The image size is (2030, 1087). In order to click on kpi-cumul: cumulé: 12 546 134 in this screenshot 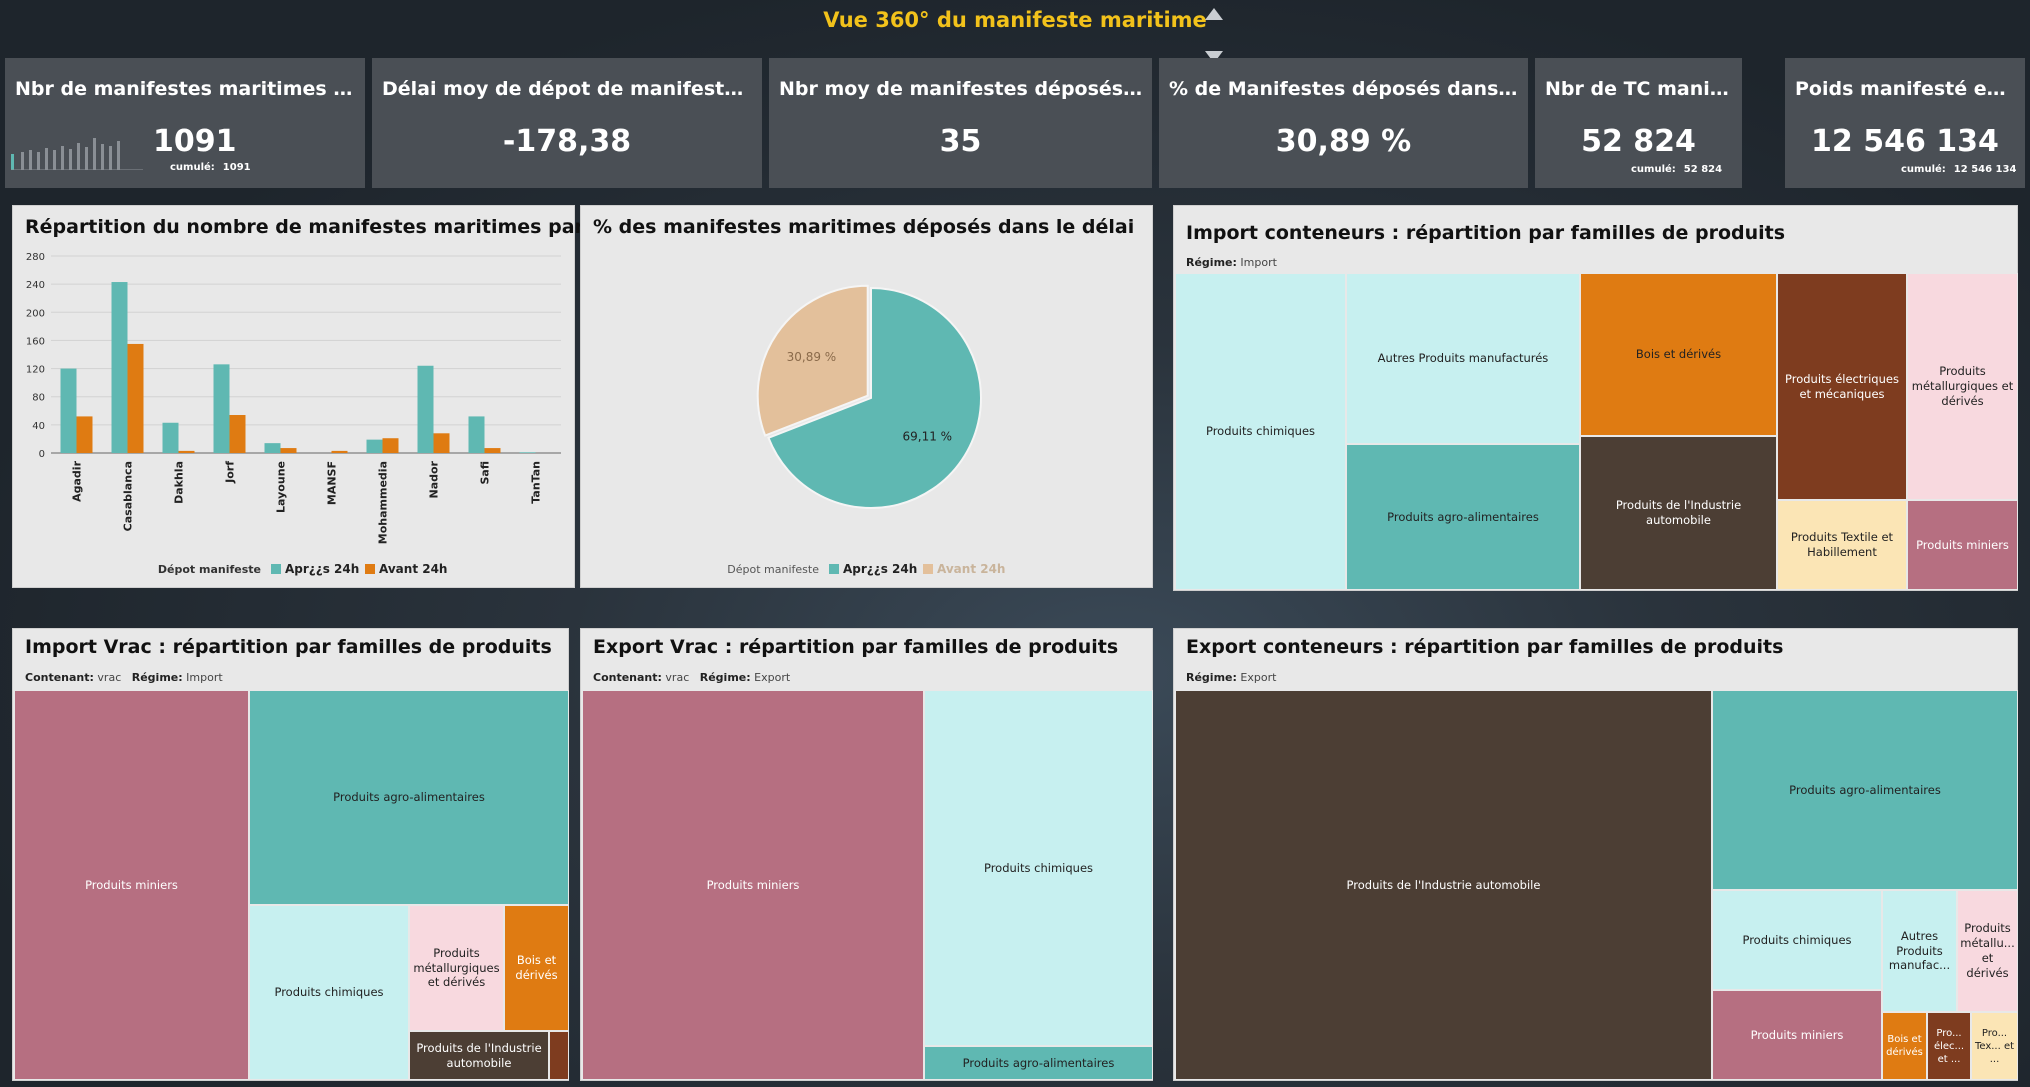, I will do `click(1959, 169)`.